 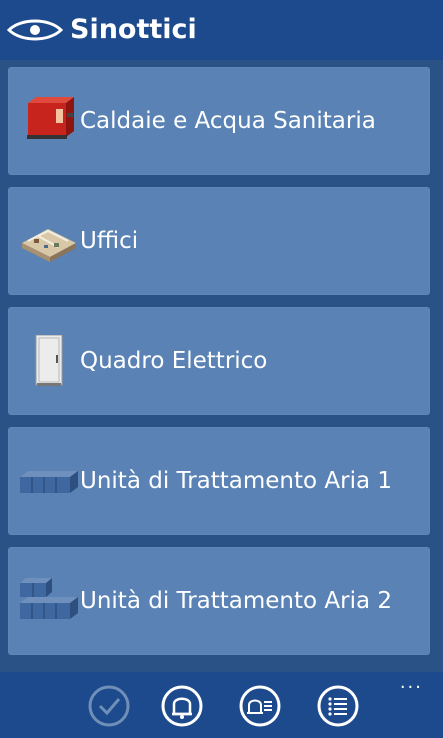 I want to click on menu-item-quadro-elettrico: Quadro Elettrico, so click(x=219, y=361).